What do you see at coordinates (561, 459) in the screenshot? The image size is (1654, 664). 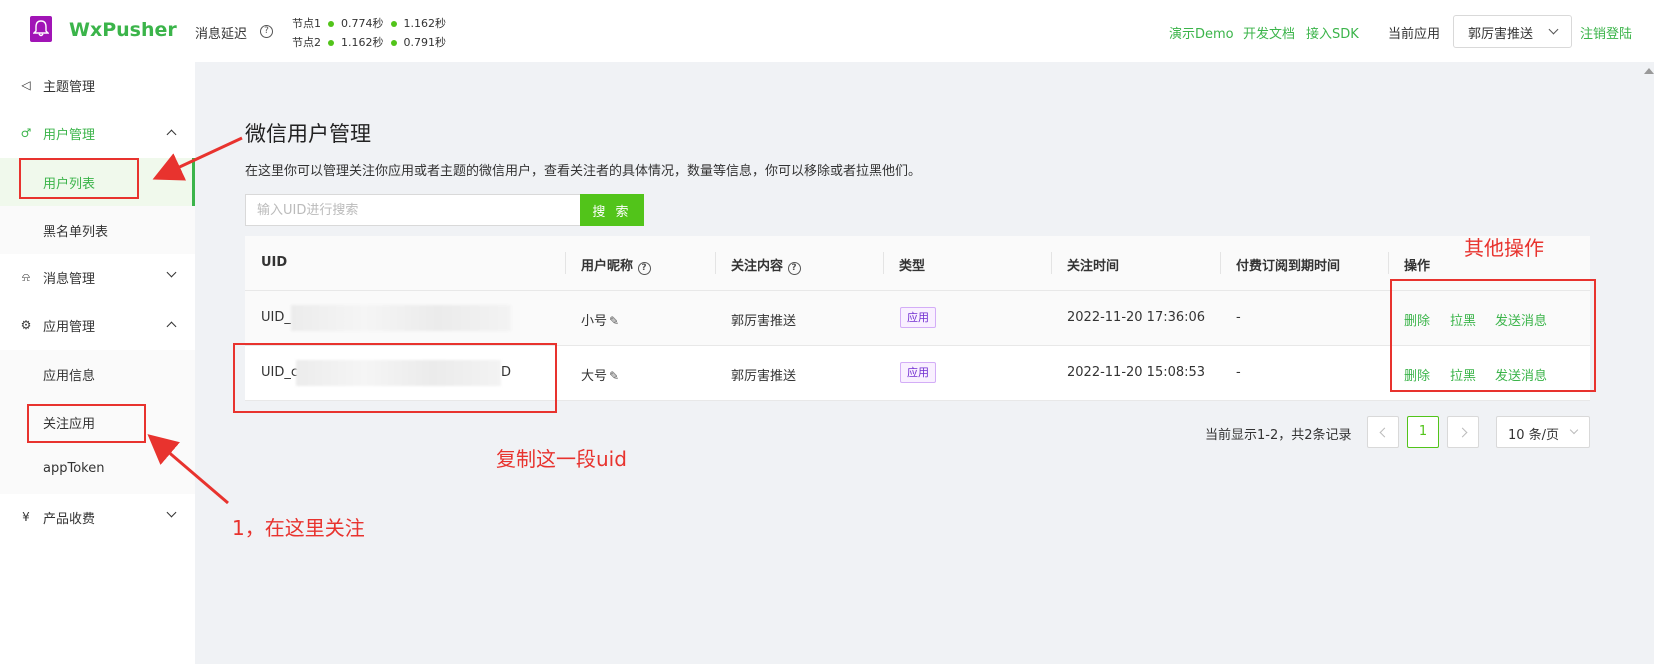 I see `annotation-copy-uid: 复制这一段uid` at bounding box center [561, 459].